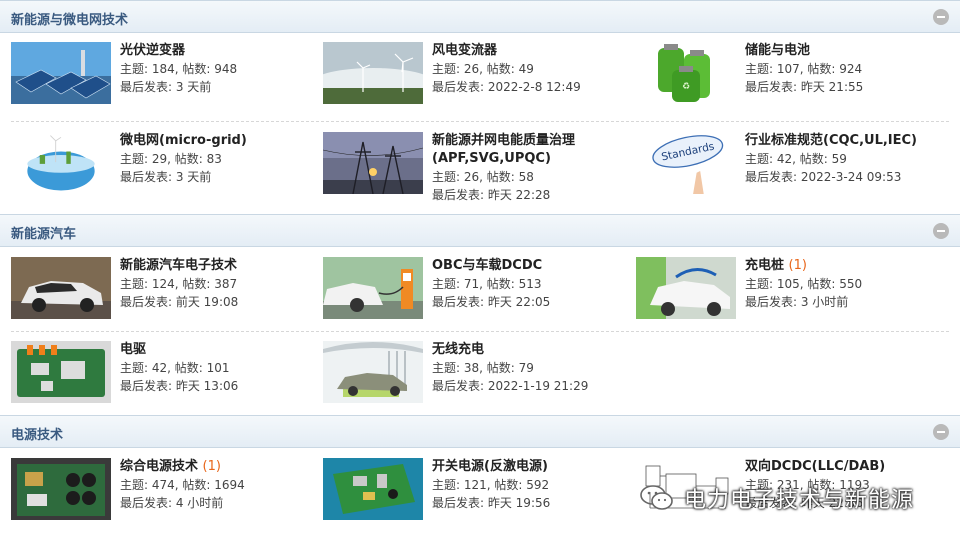 This screenshot has width=964, height=538. I want to click on solar-panel-thumb, so click(61, 73).